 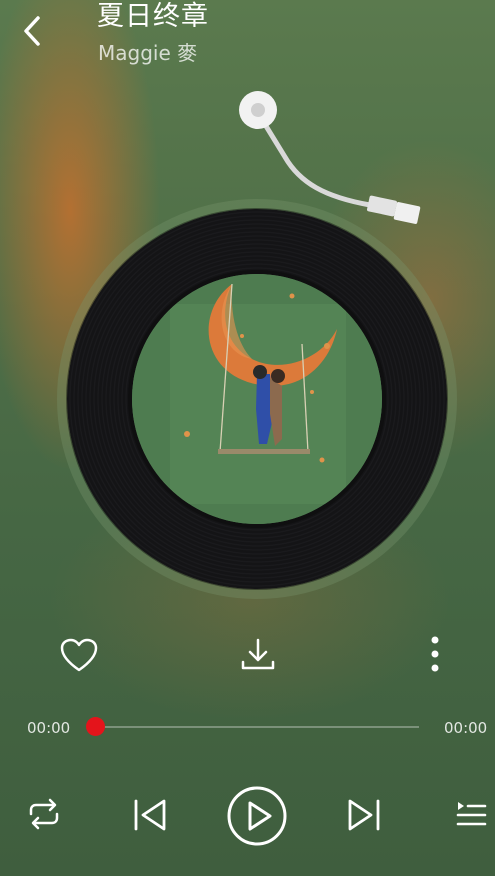 I want to click on back-chevron-icon, so click(x=32, y=31).